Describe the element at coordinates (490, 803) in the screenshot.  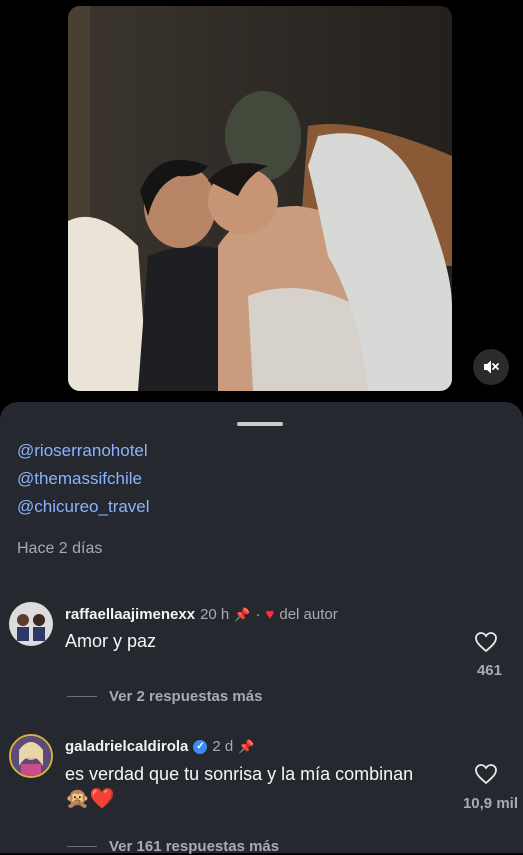
I see `like-count: 10,9 mil` at that location.